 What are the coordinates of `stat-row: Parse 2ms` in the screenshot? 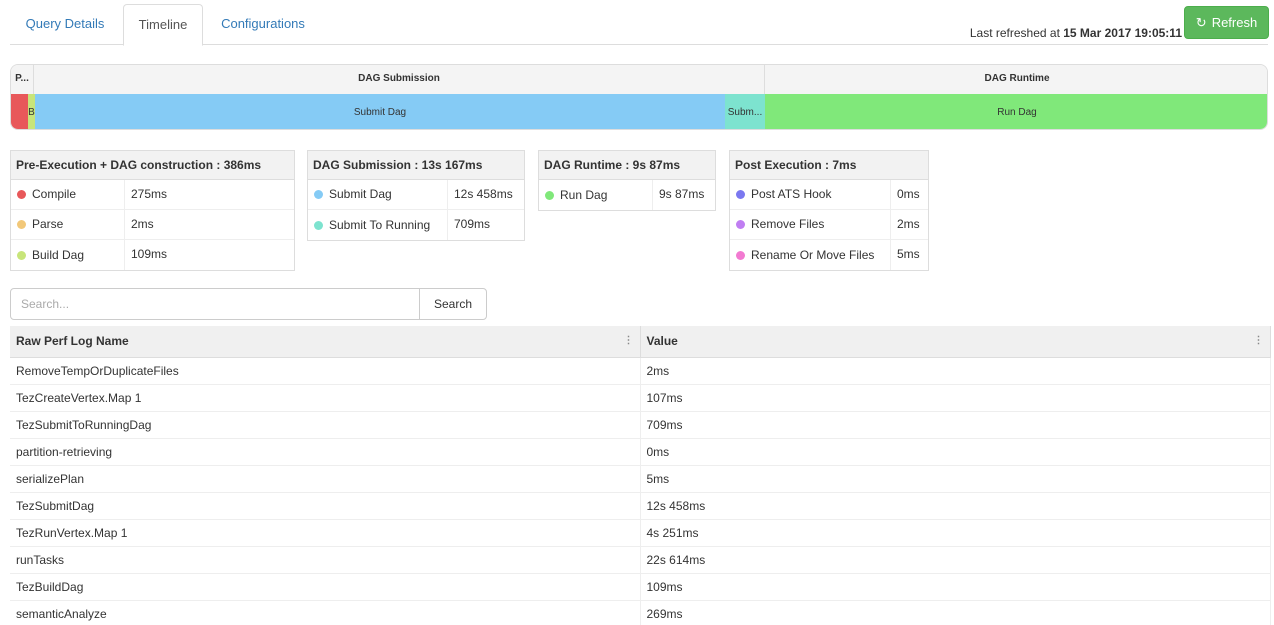 It's located at (152, 225).